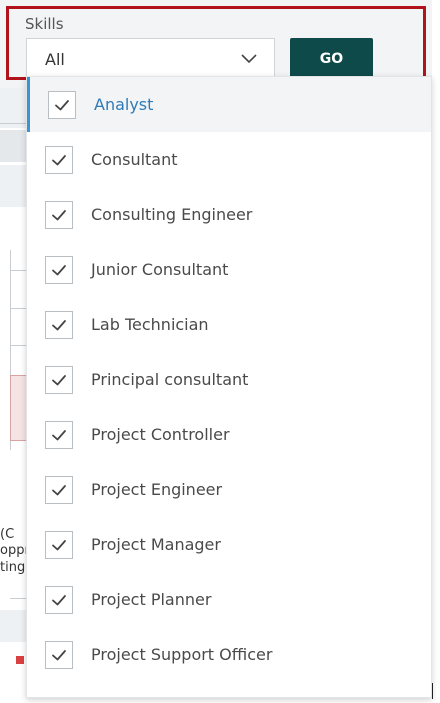 The height and width of the screenshot is (703, 440). I want to click on skill-option: Analyst, so click(229, 104).